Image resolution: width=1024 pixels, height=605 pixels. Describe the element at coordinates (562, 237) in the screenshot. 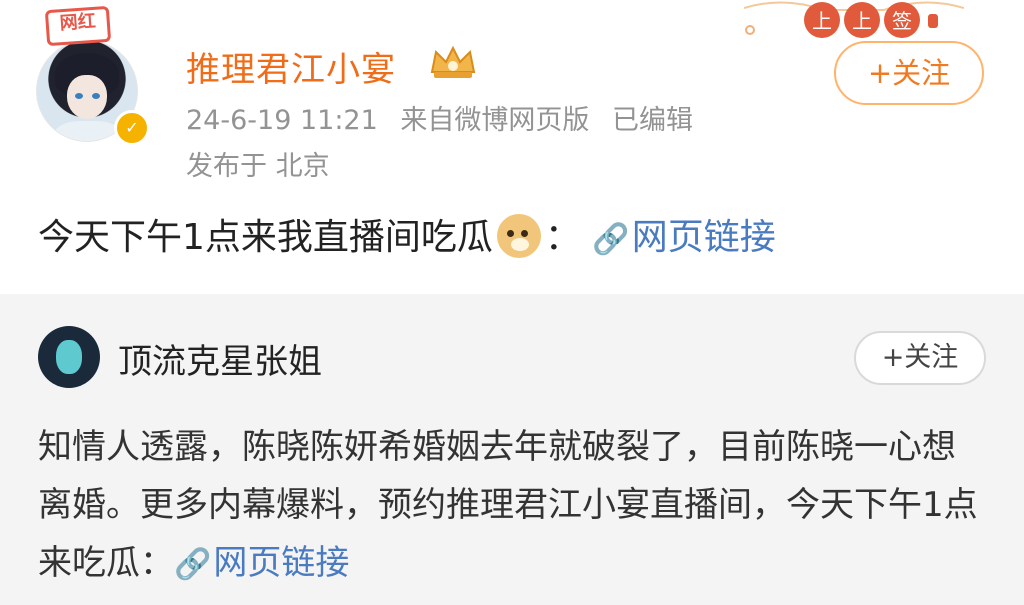

I see `post-colon: ：` at that location.